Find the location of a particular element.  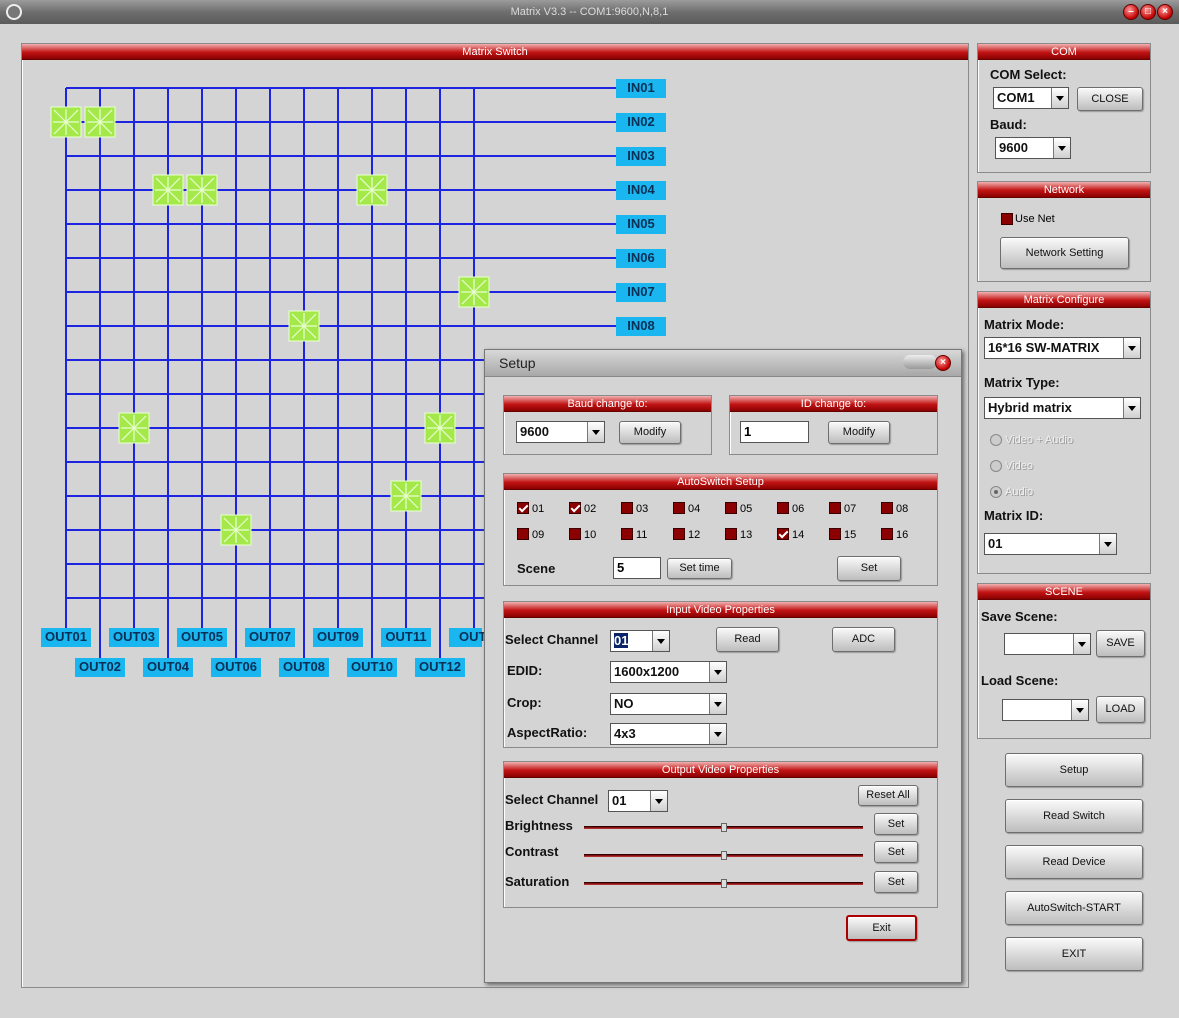

reset-all-button: Reset All is located at coordinates (888, 795).